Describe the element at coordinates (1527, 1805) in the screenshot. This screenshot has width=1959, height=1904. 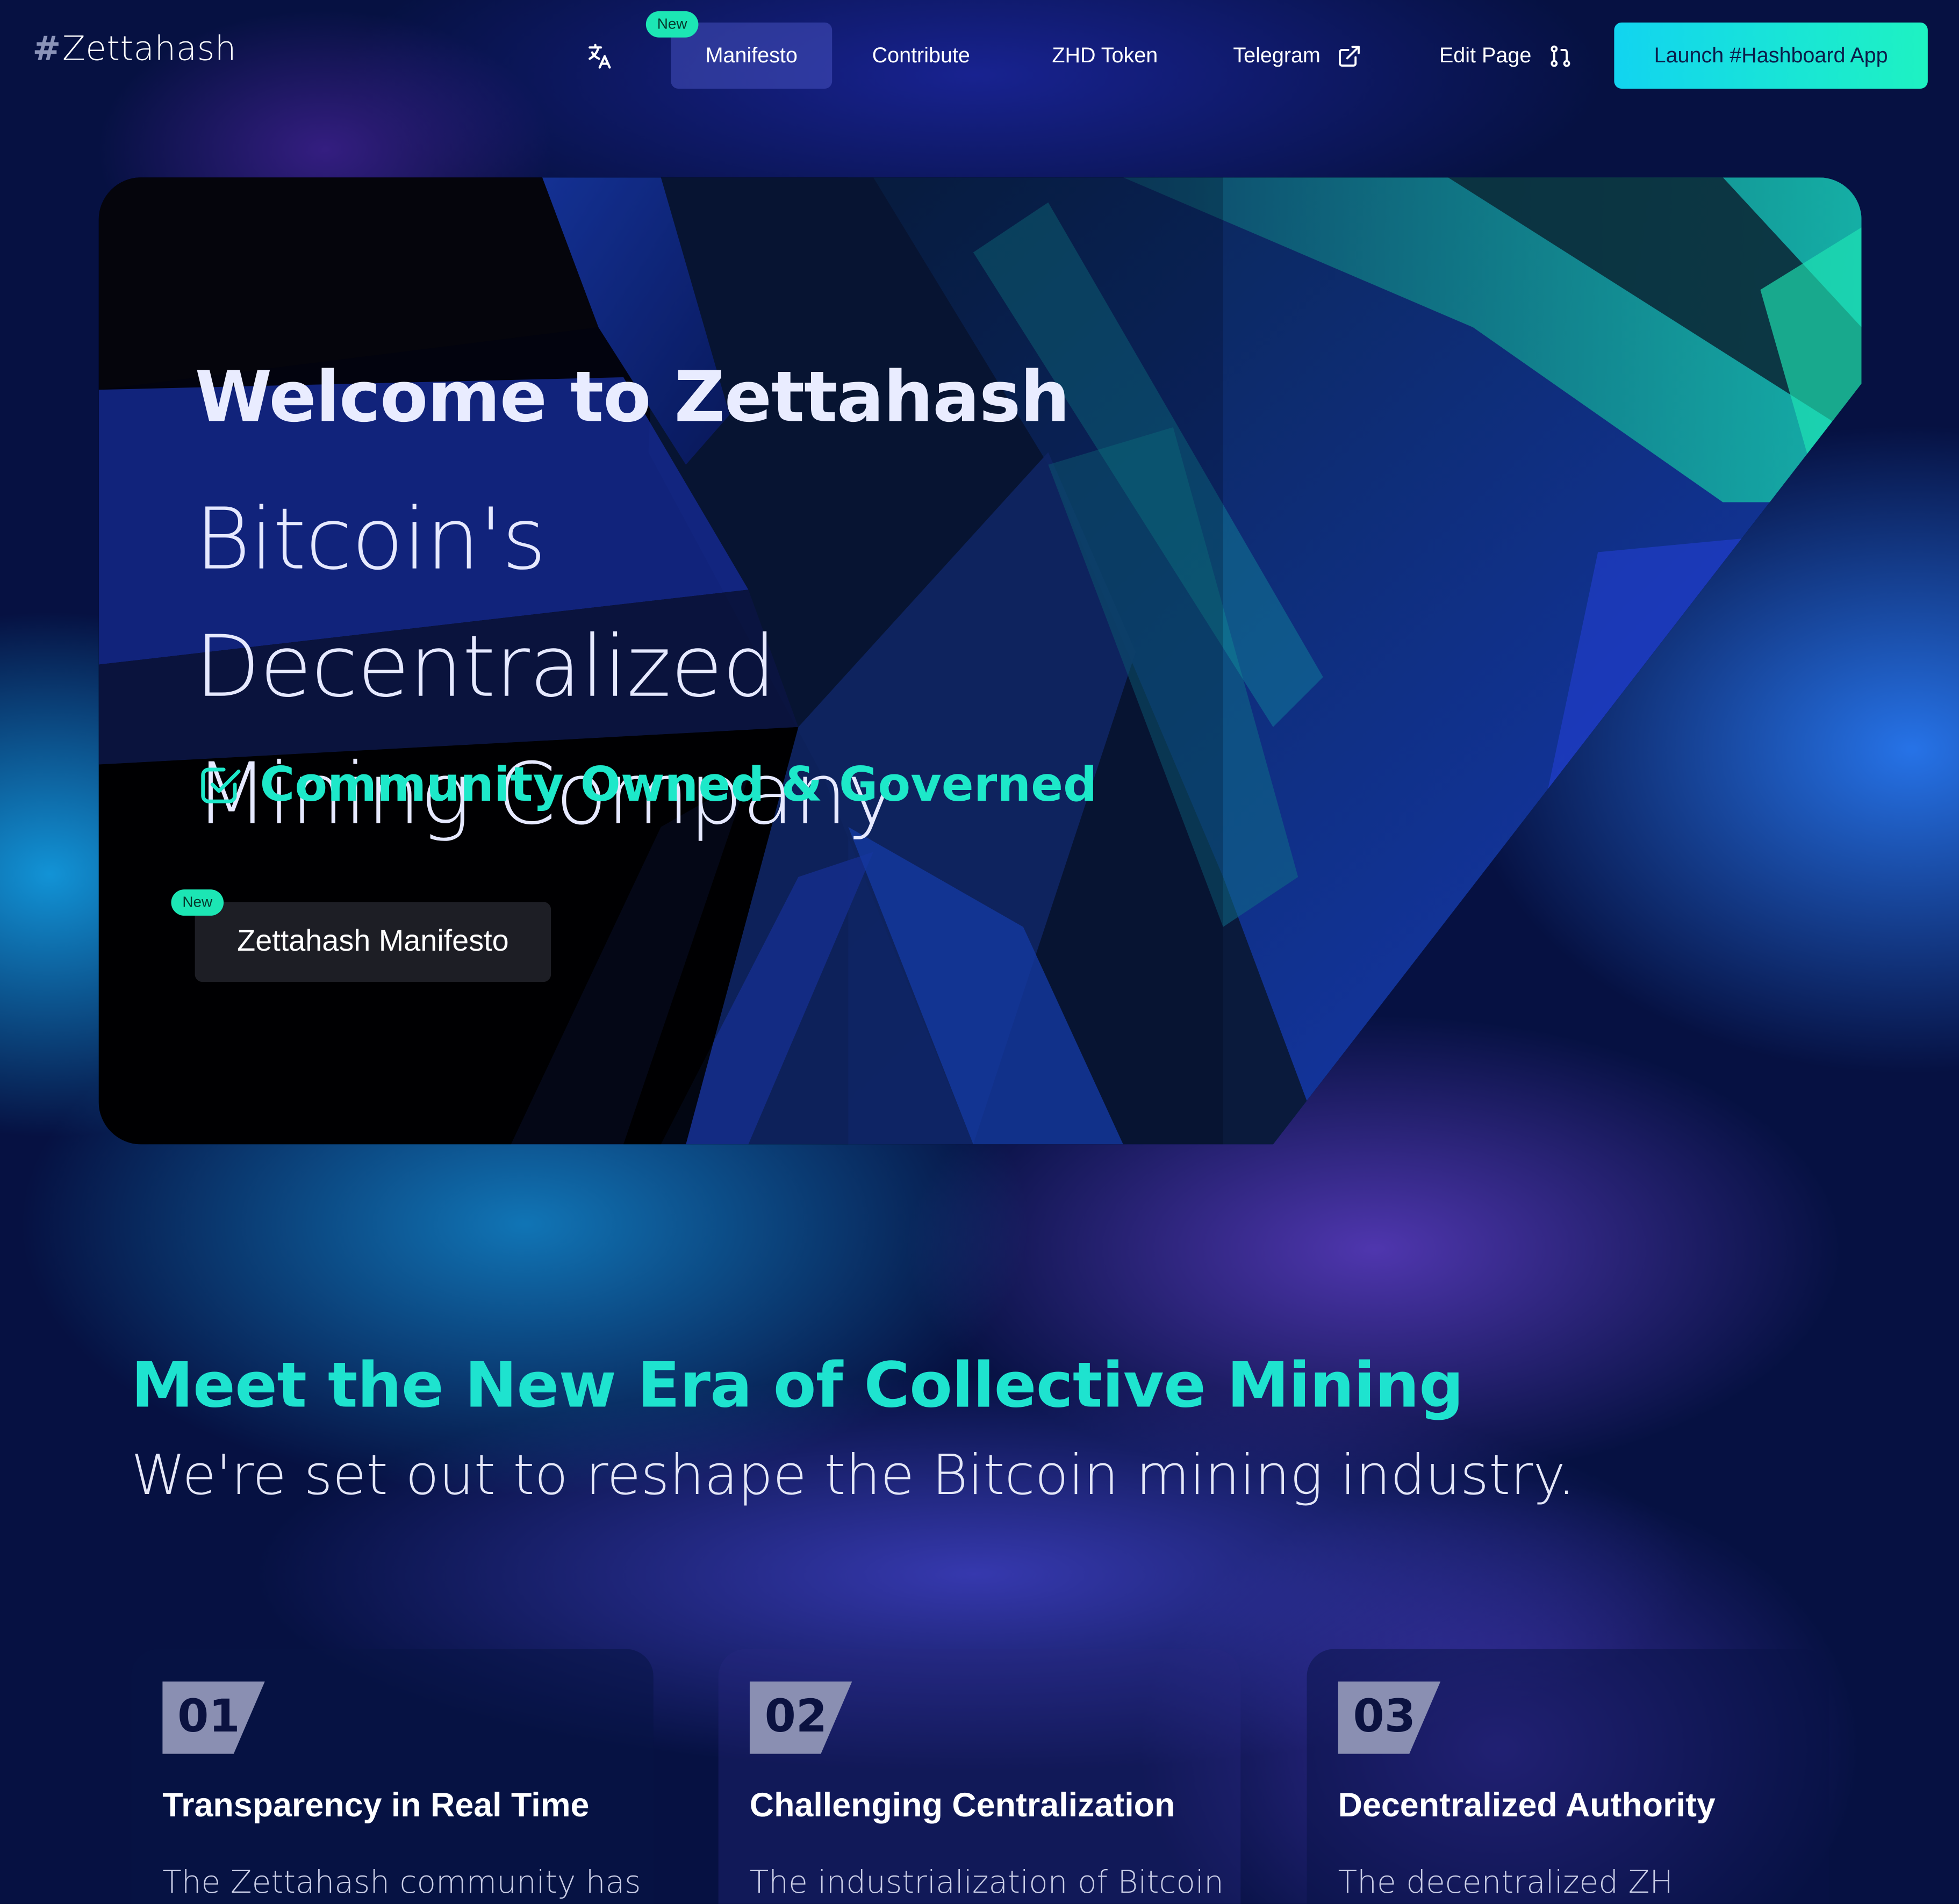
I see `feature-title: Decentralized Authority` at that location.